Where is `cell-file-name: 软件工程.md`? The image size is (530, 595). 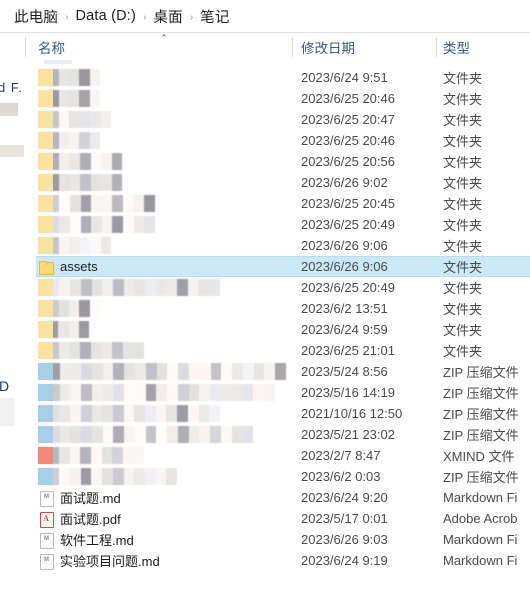
cell-file-name: 软件工程.md is located at coordinates (164, 539).